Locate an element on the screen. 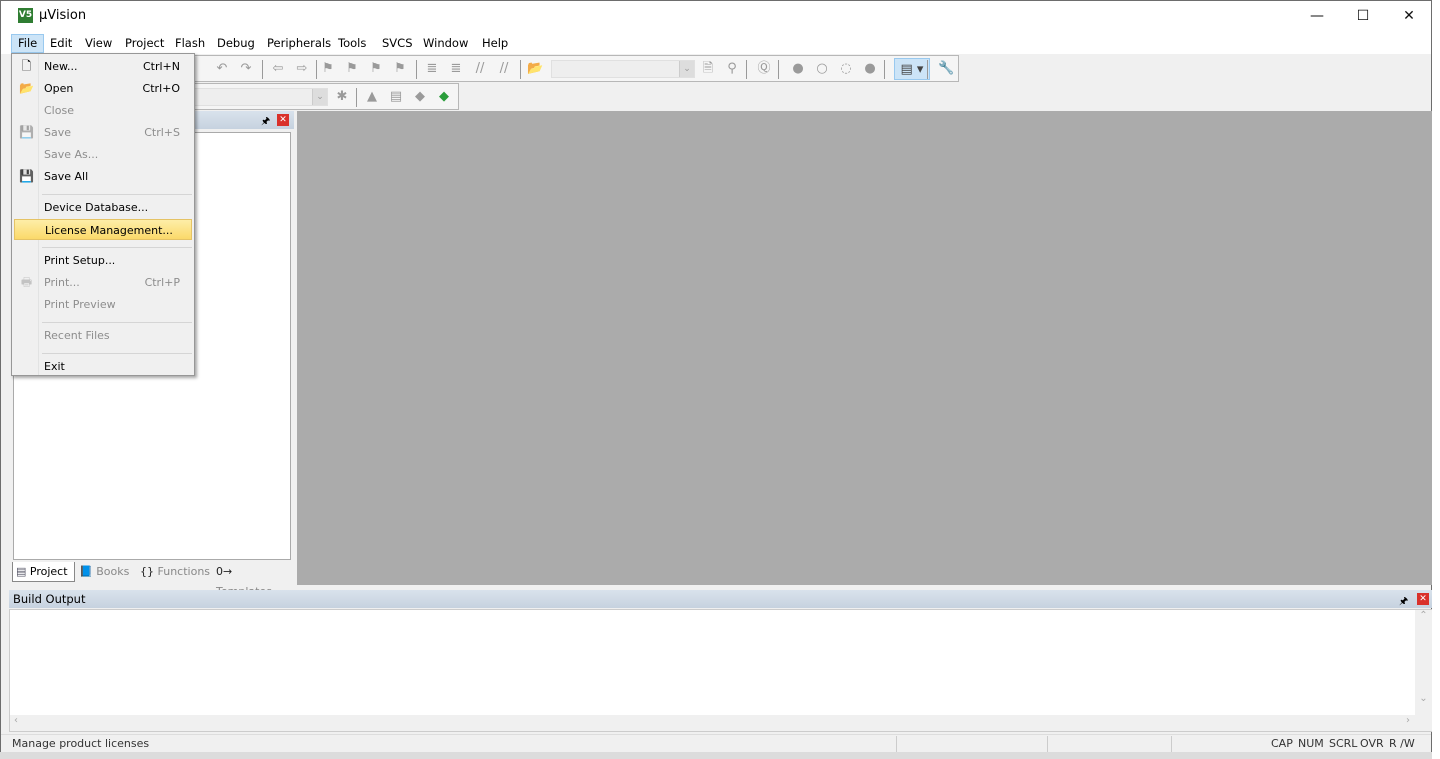  incremental-find-icon: ⚲ is located at coordinates (732, 69).